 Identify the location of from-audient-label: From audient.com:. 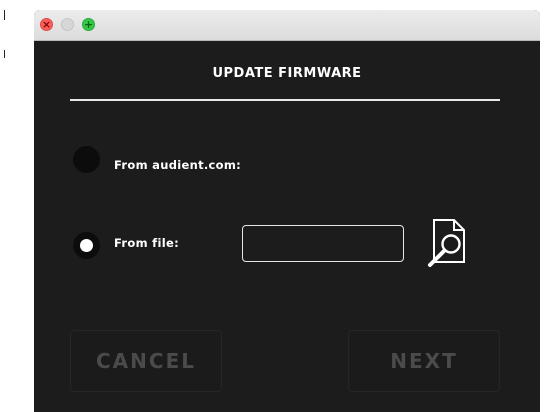
(178, 165).